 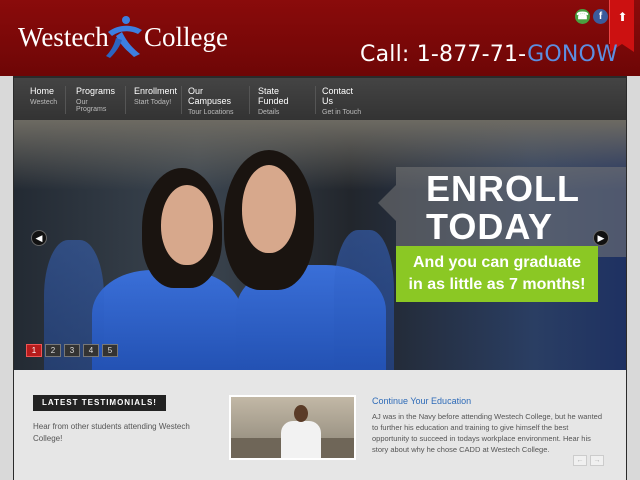 What do you see at coordinates (364, 300) in the screenshot?
I see `background-student` at bounding box center [364, 300].